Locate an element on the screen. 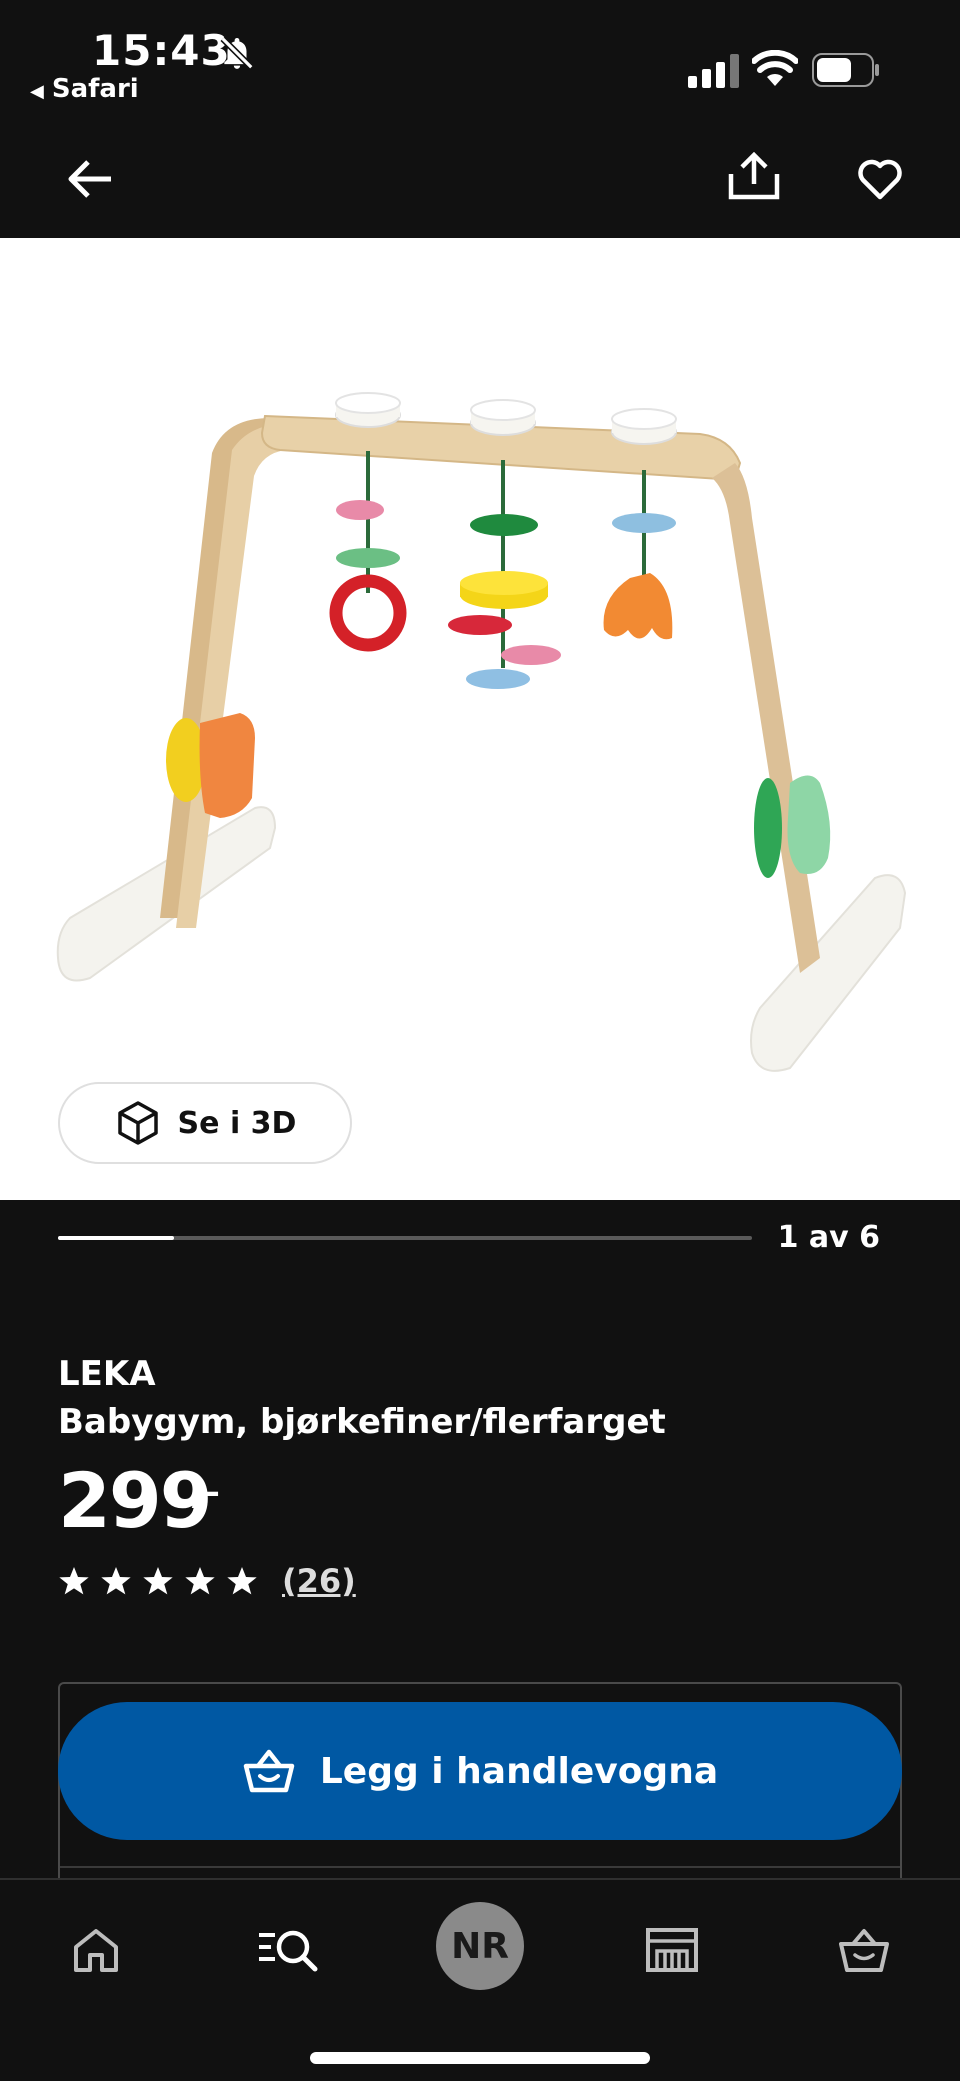 This screenshot has height=2081, width=960. gallery-counter: 1 av 6 is located at coordinates (828, 1237).